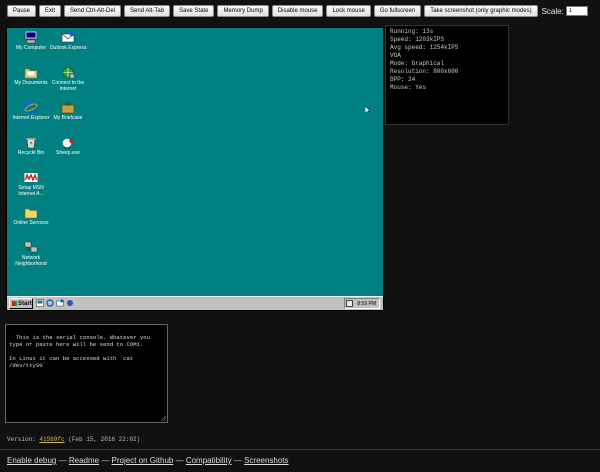  Describe the element at coordinates (397, 11) in the screenshot. I see `go-fullscreen-button: Go fullscreen` at that location.